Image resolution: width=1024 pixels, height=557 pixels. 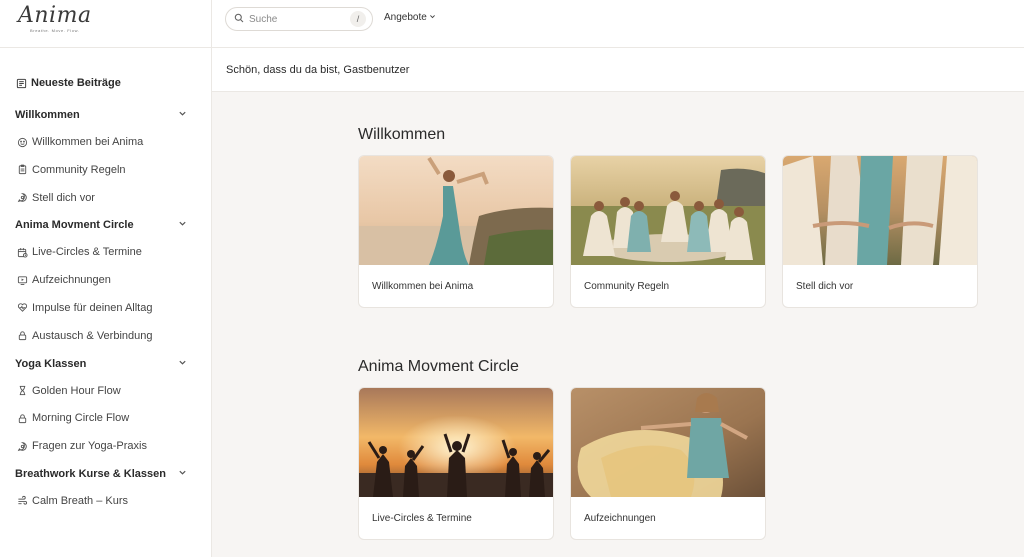 What do you see at coordinates (405, 17) in the screenshot?
I see `offers-label: Angebote` at bounding box center [405, 17].